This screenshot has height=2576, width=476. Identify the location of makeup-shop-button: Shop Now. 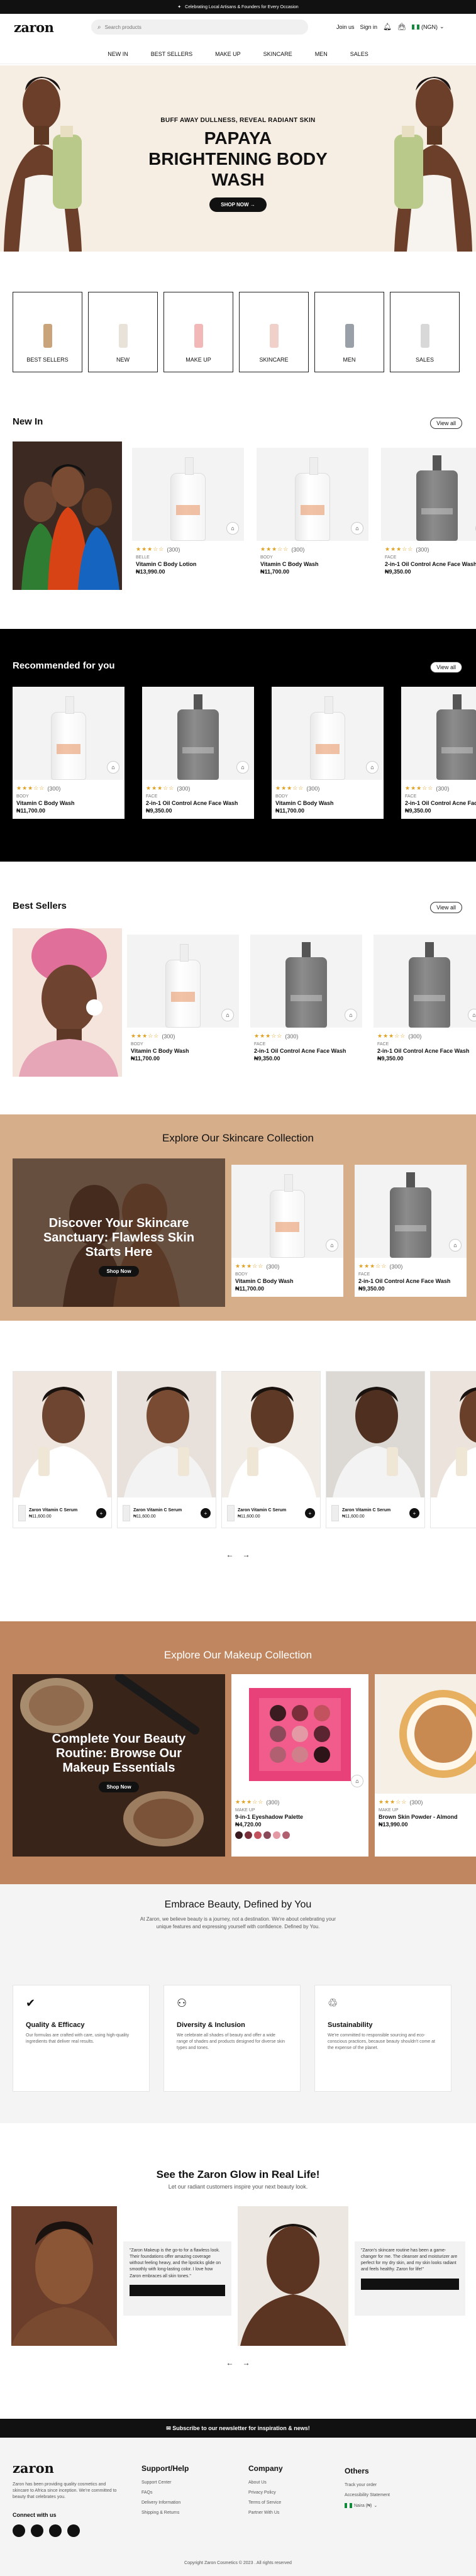
(119, 1787).